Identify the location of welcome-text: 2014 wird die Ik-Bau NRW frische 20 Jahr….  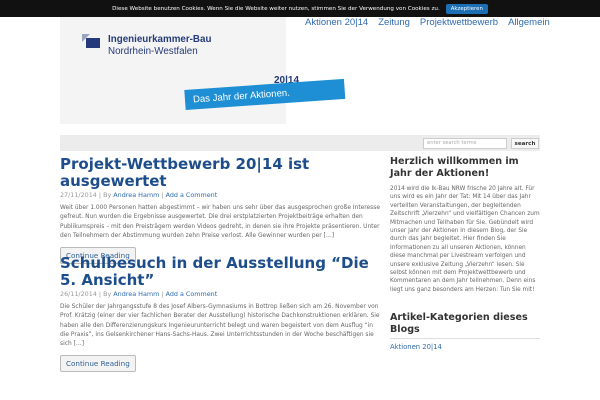
(465, 239).